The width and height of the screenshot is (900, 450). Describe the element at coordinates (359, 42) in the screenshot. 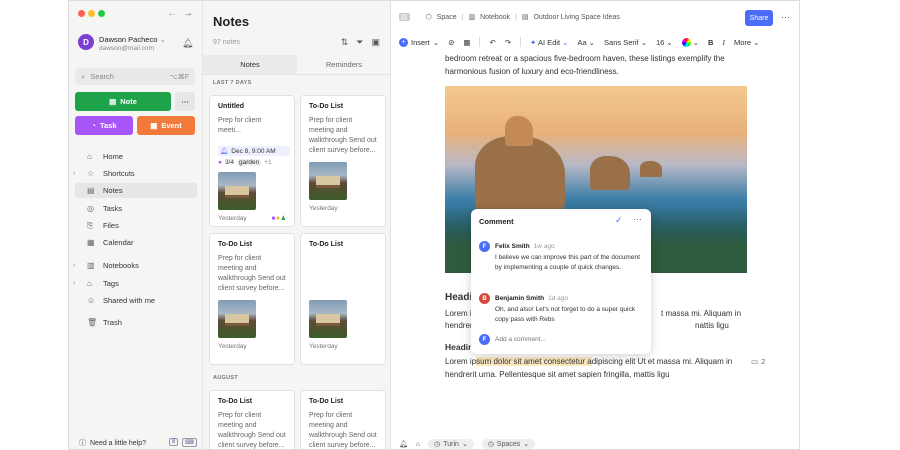

I see `filter-icon: ⏷` at that location.